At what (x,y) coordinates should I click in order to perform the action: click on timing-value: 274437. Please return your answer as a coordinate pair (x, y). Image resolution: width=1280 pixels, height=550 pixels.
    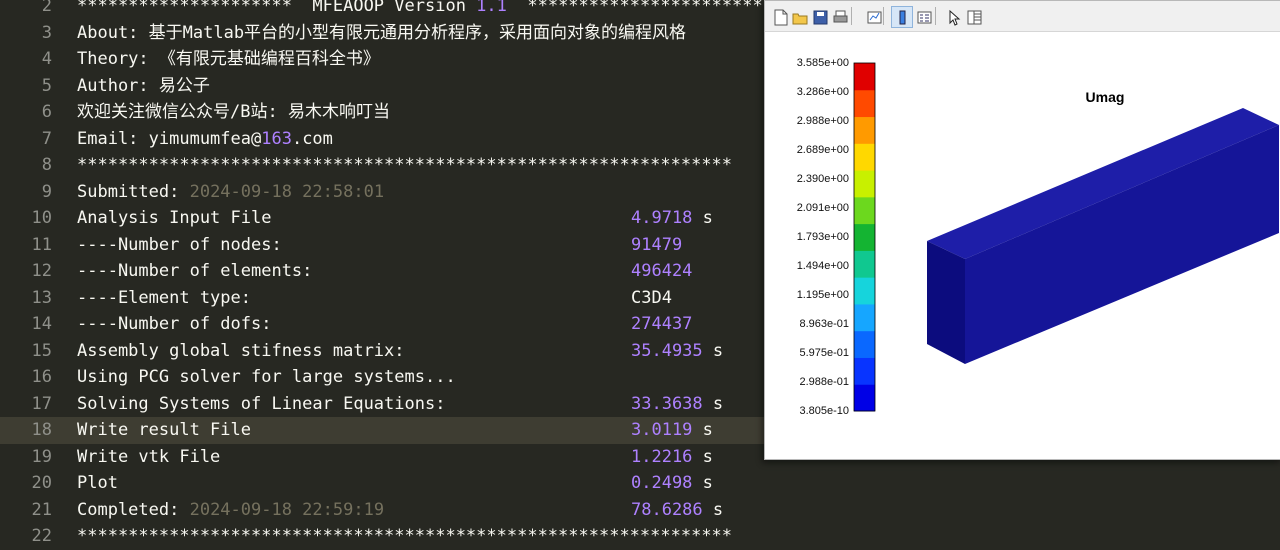
    Looking at the image, I should click on (661, 324).